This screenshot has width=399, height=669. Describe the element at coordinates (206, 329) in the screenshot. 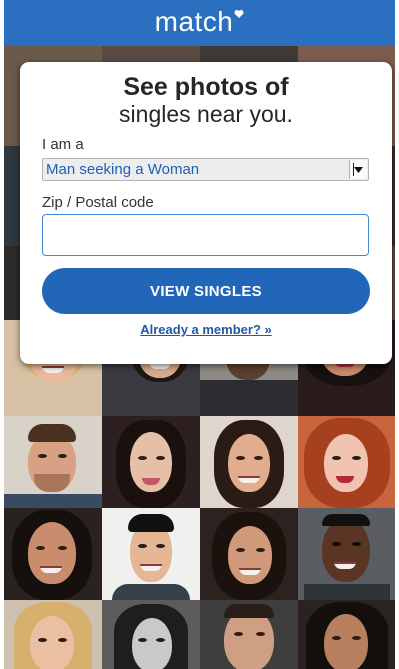

I see `already-member-link: Already a member? »` at that location.